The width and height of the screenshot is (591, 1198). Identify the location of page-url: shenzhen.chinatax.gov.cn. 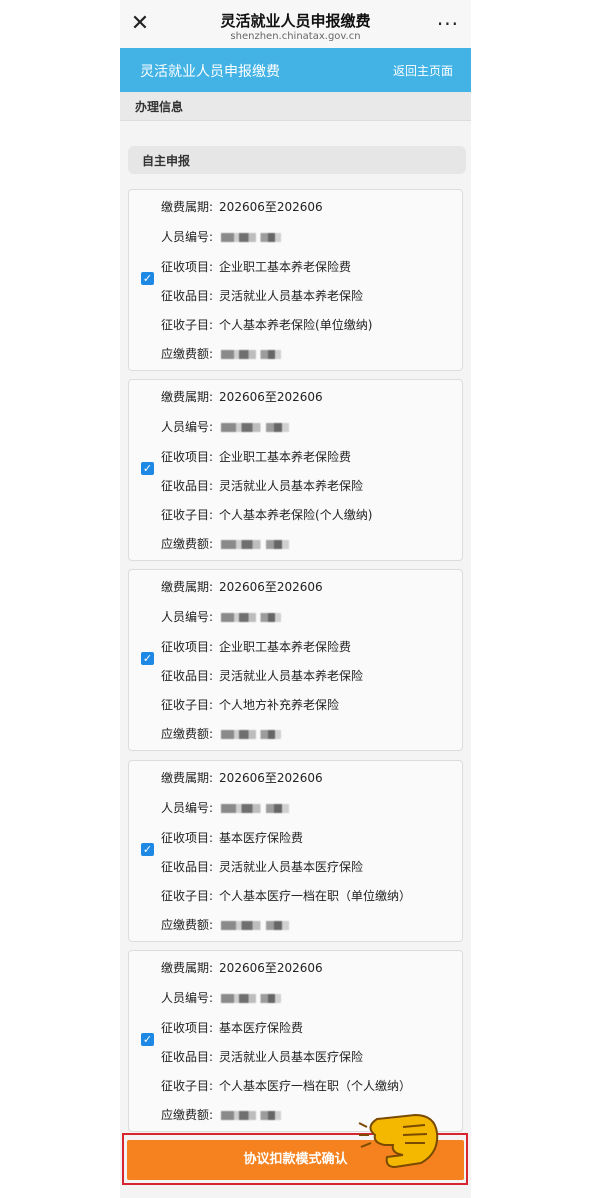
(295, 36).